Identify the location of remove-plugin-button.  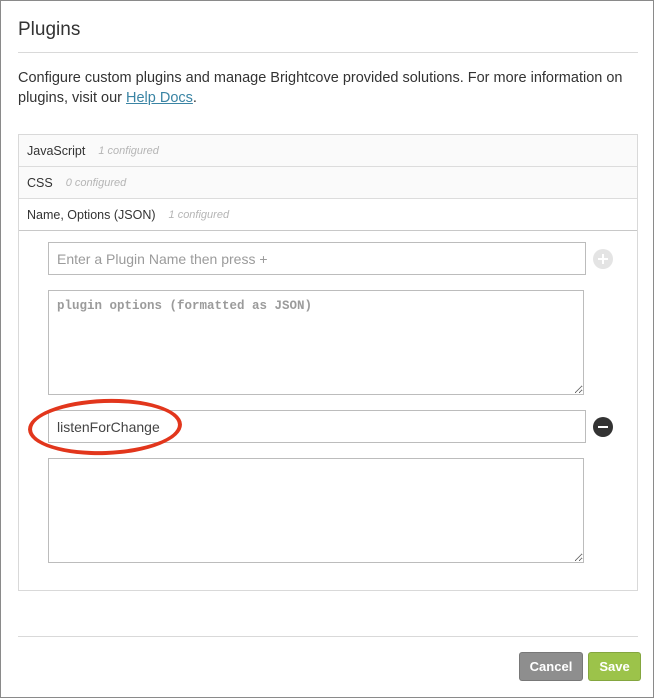
(603, 427).